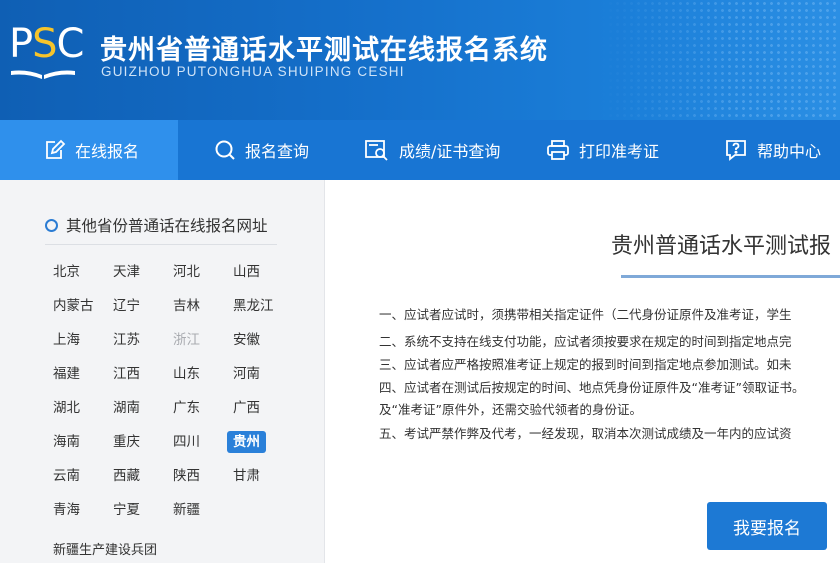  Describe the element at coordinates (585, 433) in the screenshot. I see `notice-line: 五、考试严禁作弊及代考，一经发现，取消本次测试成绩及一年内的应试资` at that location.